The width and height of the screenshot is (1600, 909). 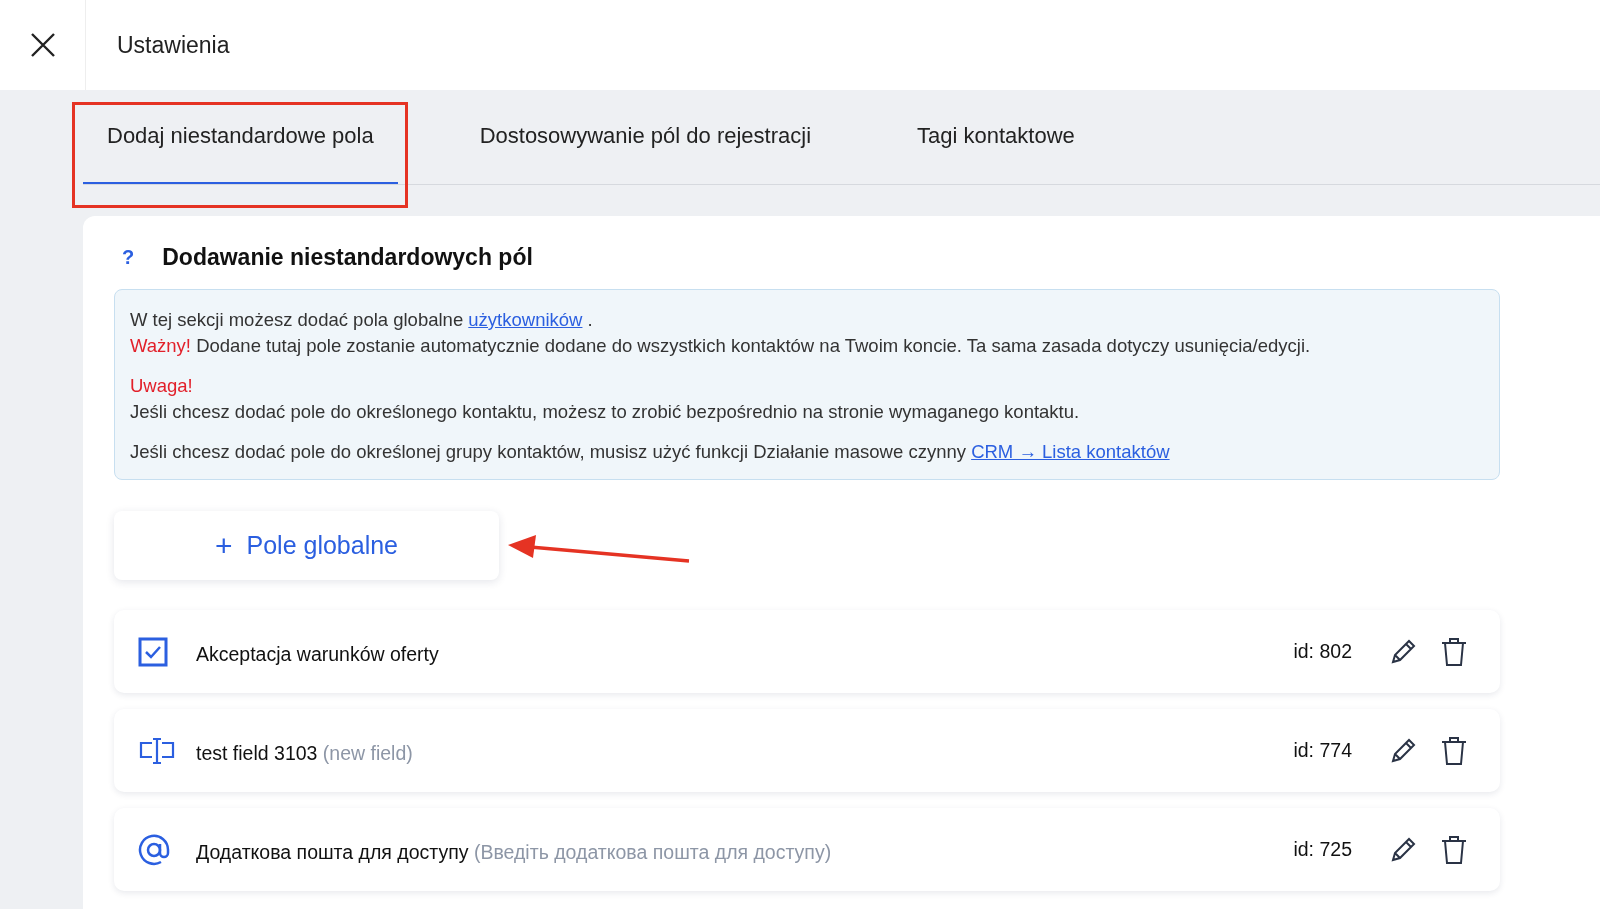 What do you see at coordinates (605, 412) in the screenshot?
I see `info-text: Jeśli chcesz dodać pole do określonego kontaktu, możesz to zrobić bezpośrednio na stronie wymaganego kontaktu.` at bounding box center [605, 412].